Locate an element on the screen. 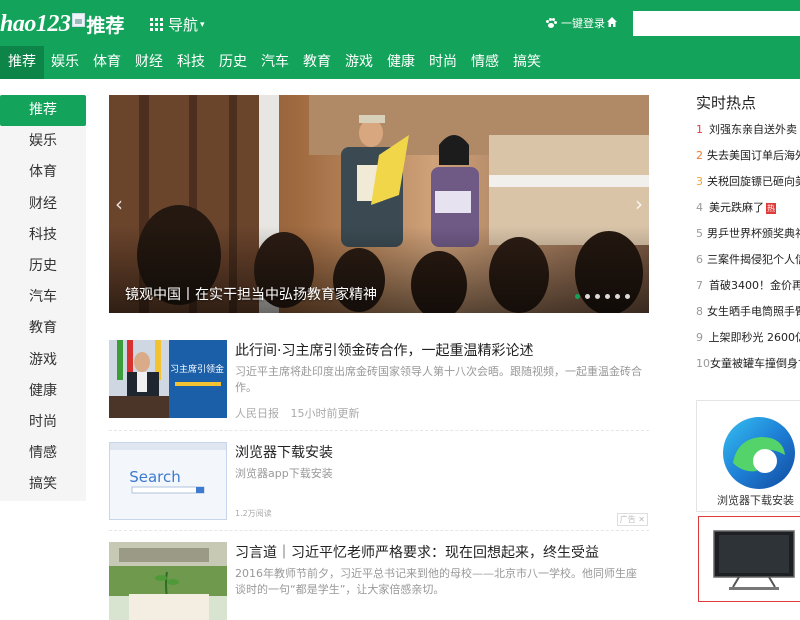 Image resolution: width=800 pixels, height=620 pixels. hot-text: 美元跌麻了 is located at coordinates (736, 210).